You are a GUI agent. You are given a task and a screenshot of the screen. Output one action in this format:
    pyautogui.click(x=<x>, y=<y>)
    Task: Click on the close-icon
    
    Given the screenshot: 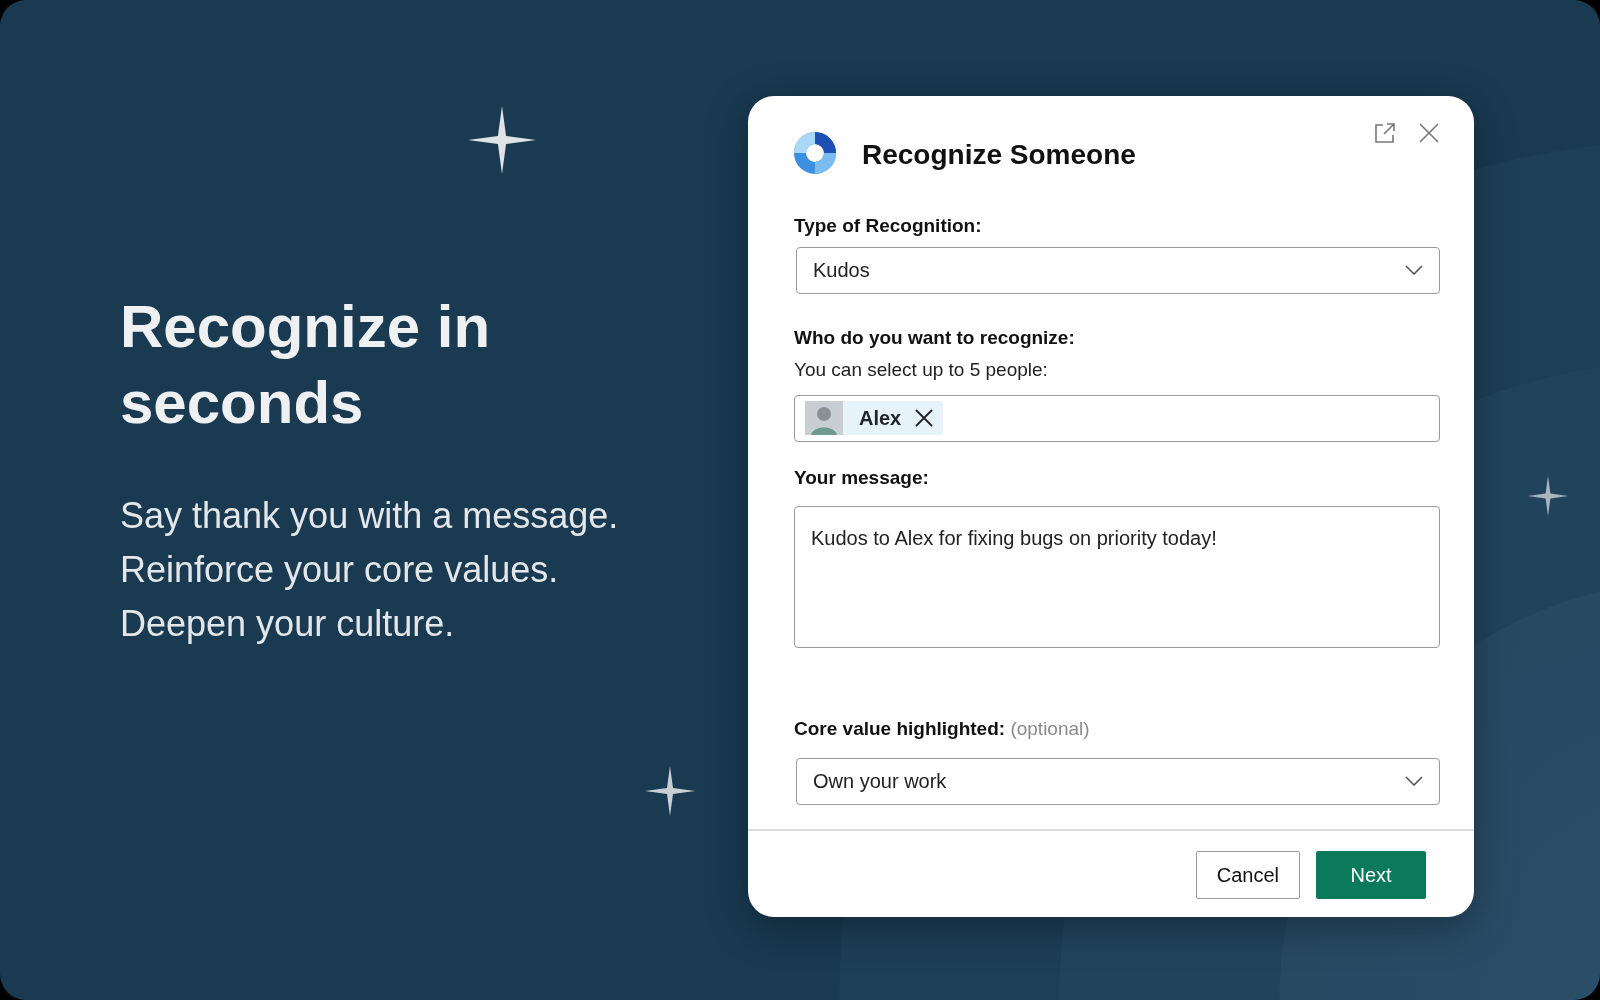 What is the action you would take?
    pyautogui.click(x=1429, y=133)
    